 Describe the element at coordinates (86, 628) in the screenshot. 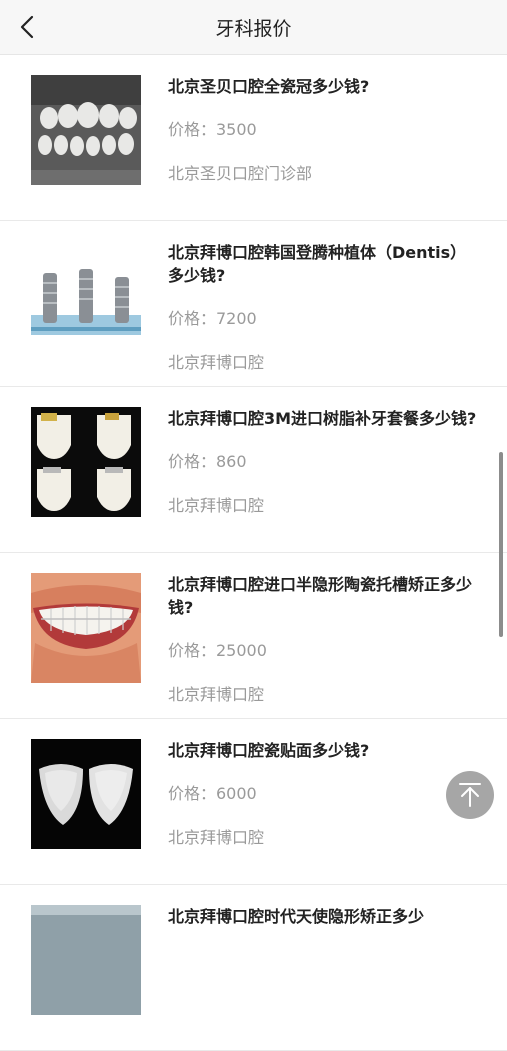

I see `ceramic-braces-image` at that location.